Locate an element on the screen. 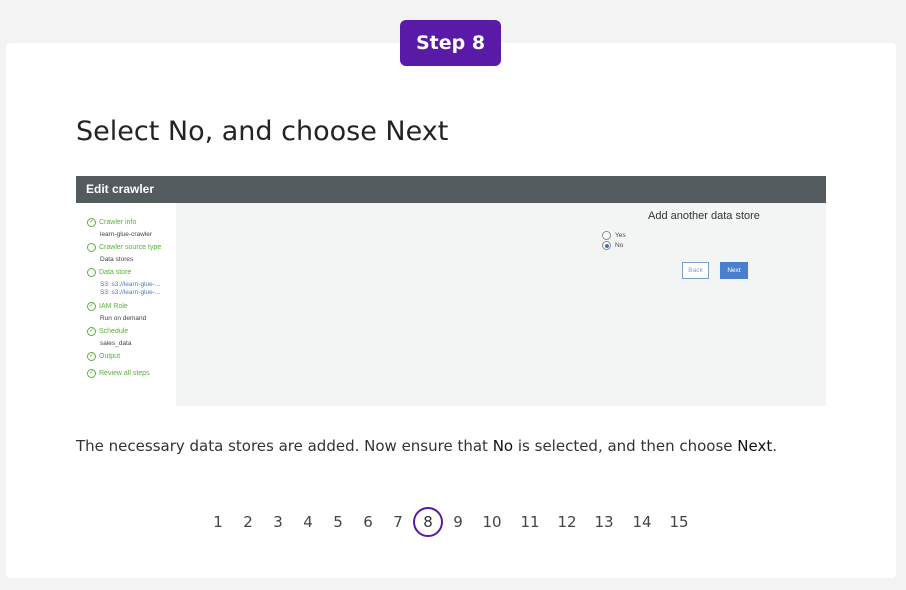  page-14: 14 is located at coordinates (641, 522).